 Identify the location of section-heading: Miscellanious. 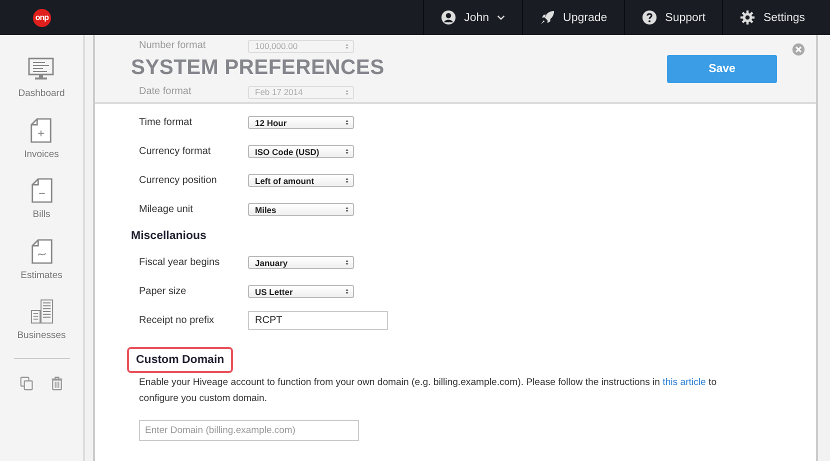
(169, 237).